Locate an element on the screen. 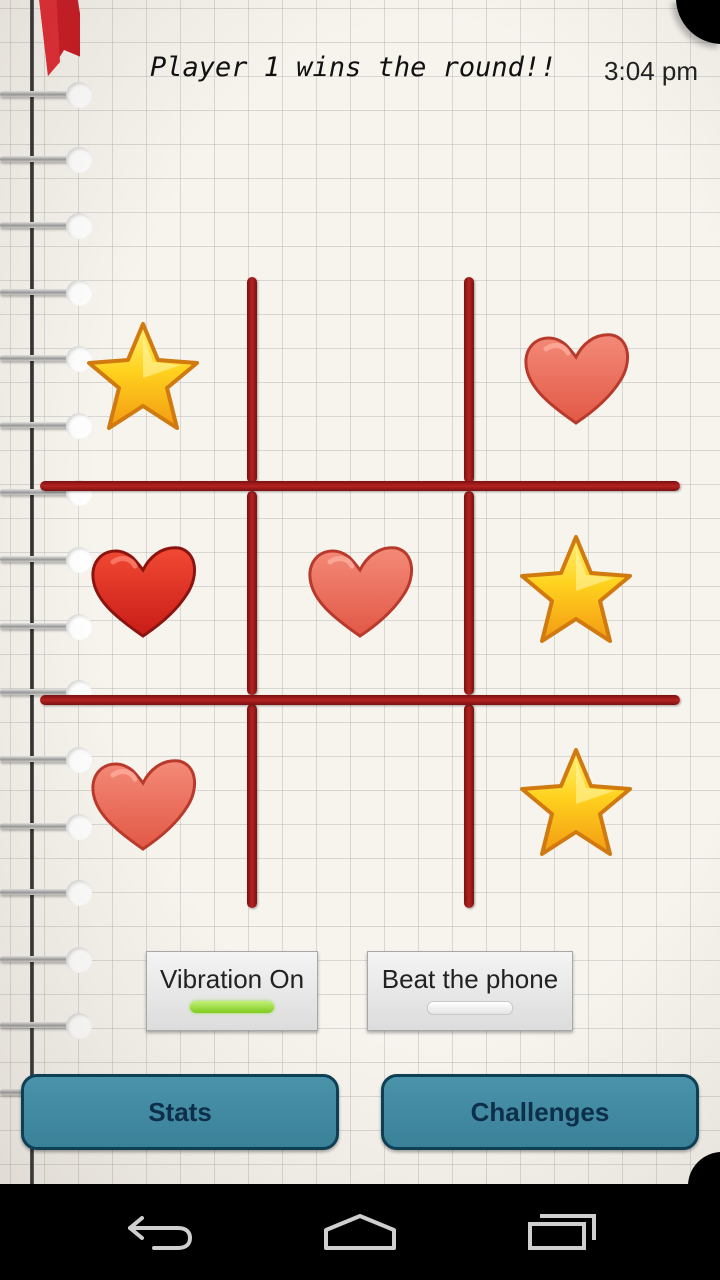 Image resolution: width=720 pixels, height=1280 pixels. vibration-toggle: Vibration On is located at coordinates (232, 991).